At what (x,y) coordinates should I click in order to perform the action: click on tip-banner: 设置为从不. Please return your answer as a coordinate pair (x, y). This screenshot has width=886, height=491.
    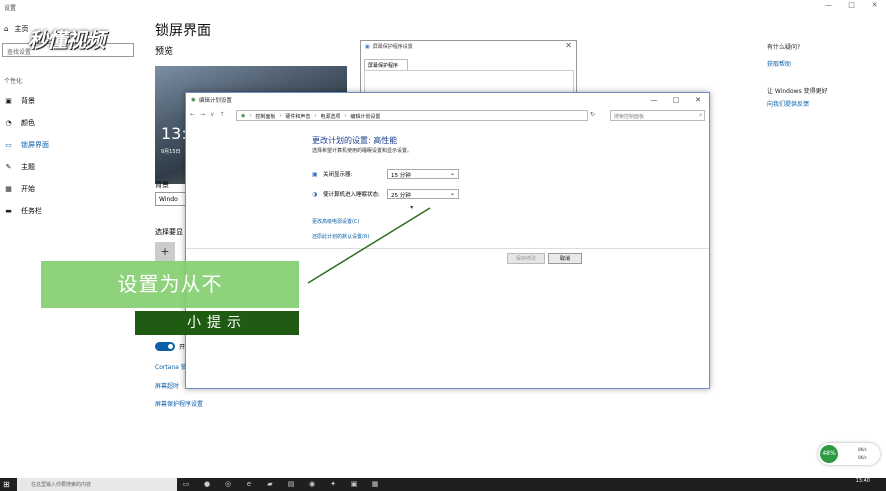
    Looking at the image, I should click on (170, 284).